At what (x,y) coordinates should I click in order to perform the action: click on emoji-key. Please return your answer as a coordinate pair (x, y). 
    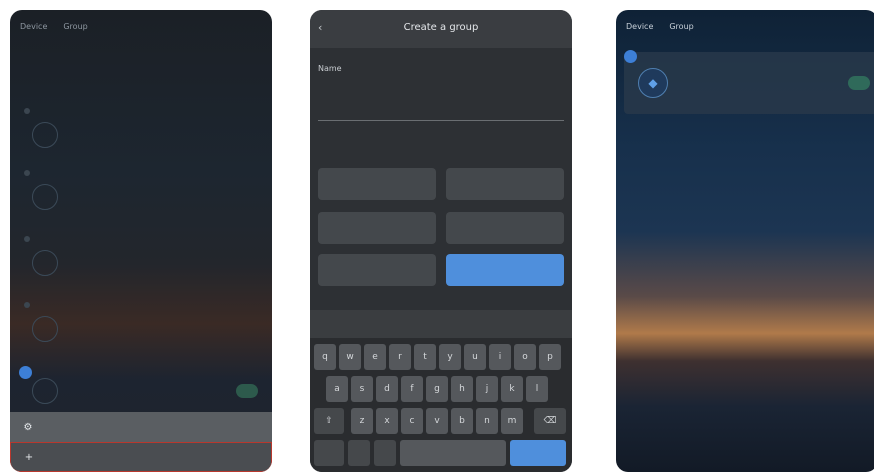
    Looking at the image, I should click on (385, 453).